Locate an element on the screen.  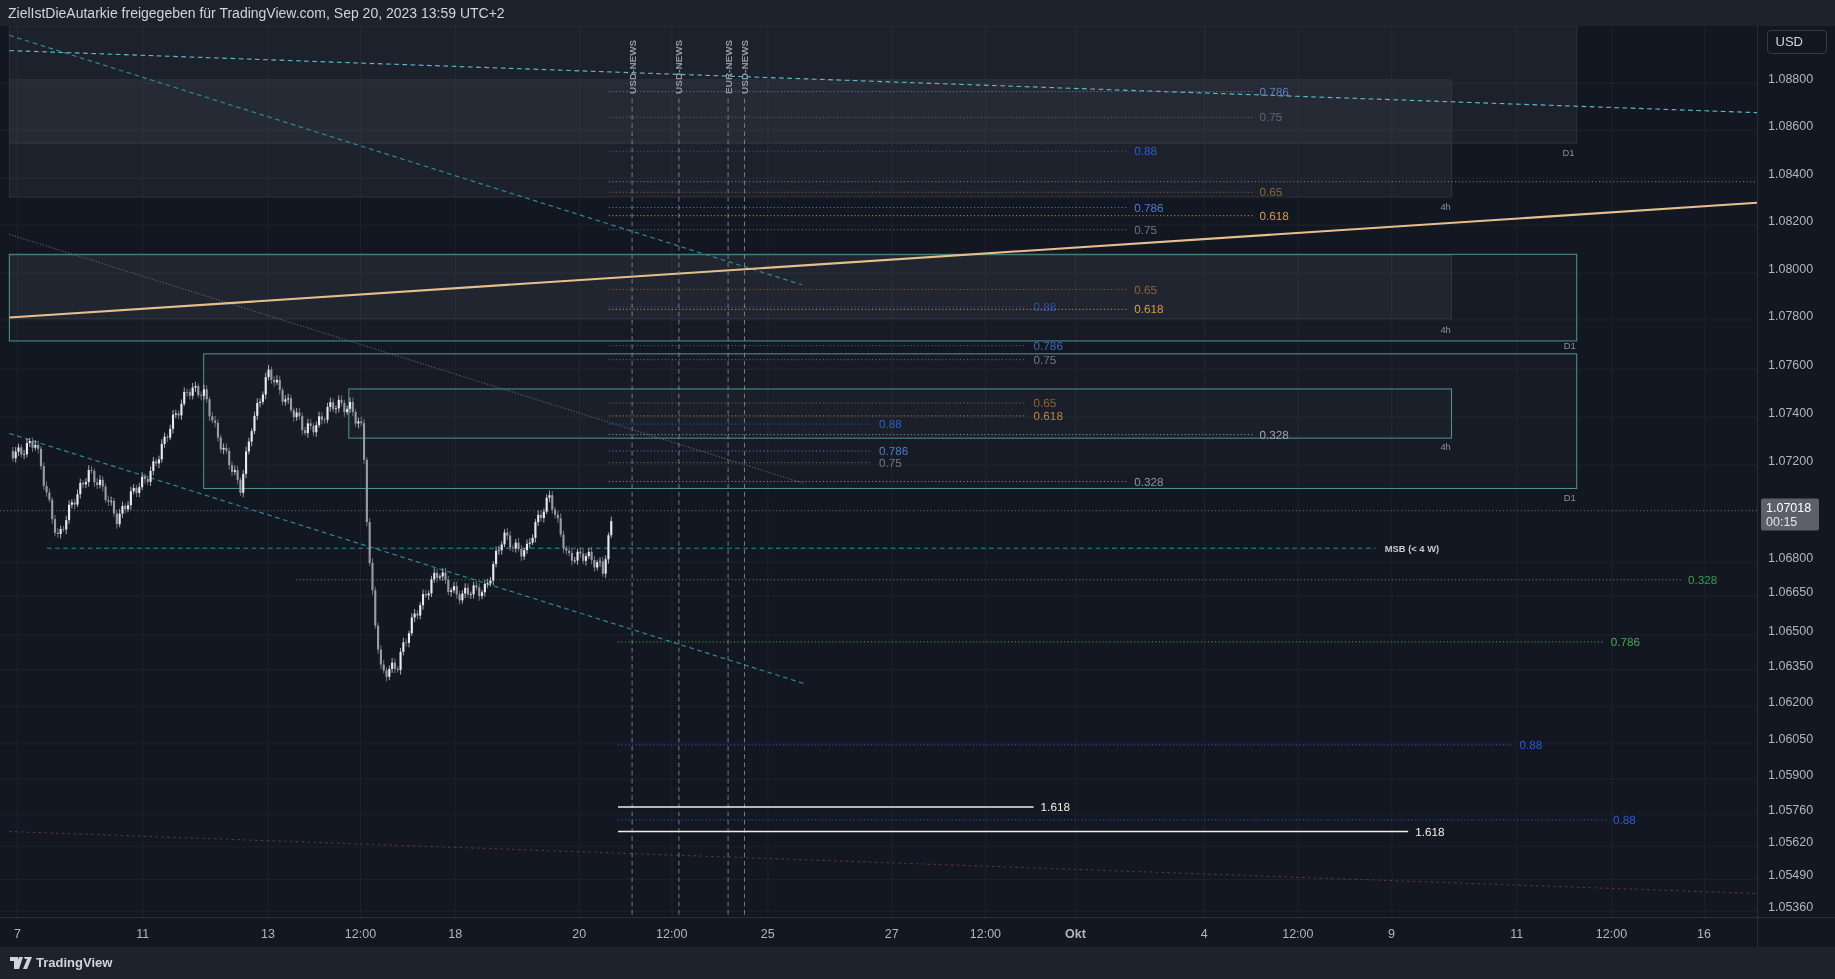
price-label: 1.08400 is located at coordinates (1791, 174).